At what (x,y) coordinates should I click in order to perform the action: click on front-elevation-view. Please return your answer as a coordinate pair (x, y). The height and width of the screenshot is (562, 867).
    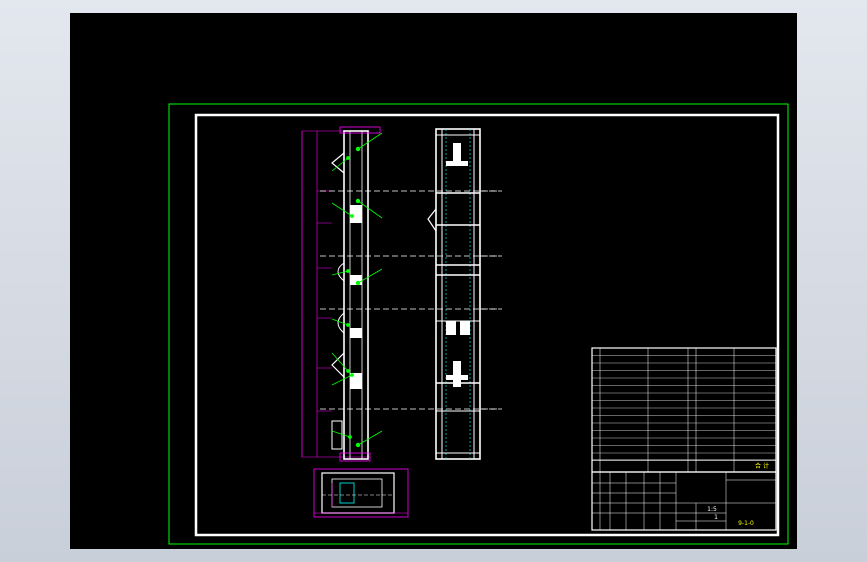
    Looking at the image, I should click on (464, 294).